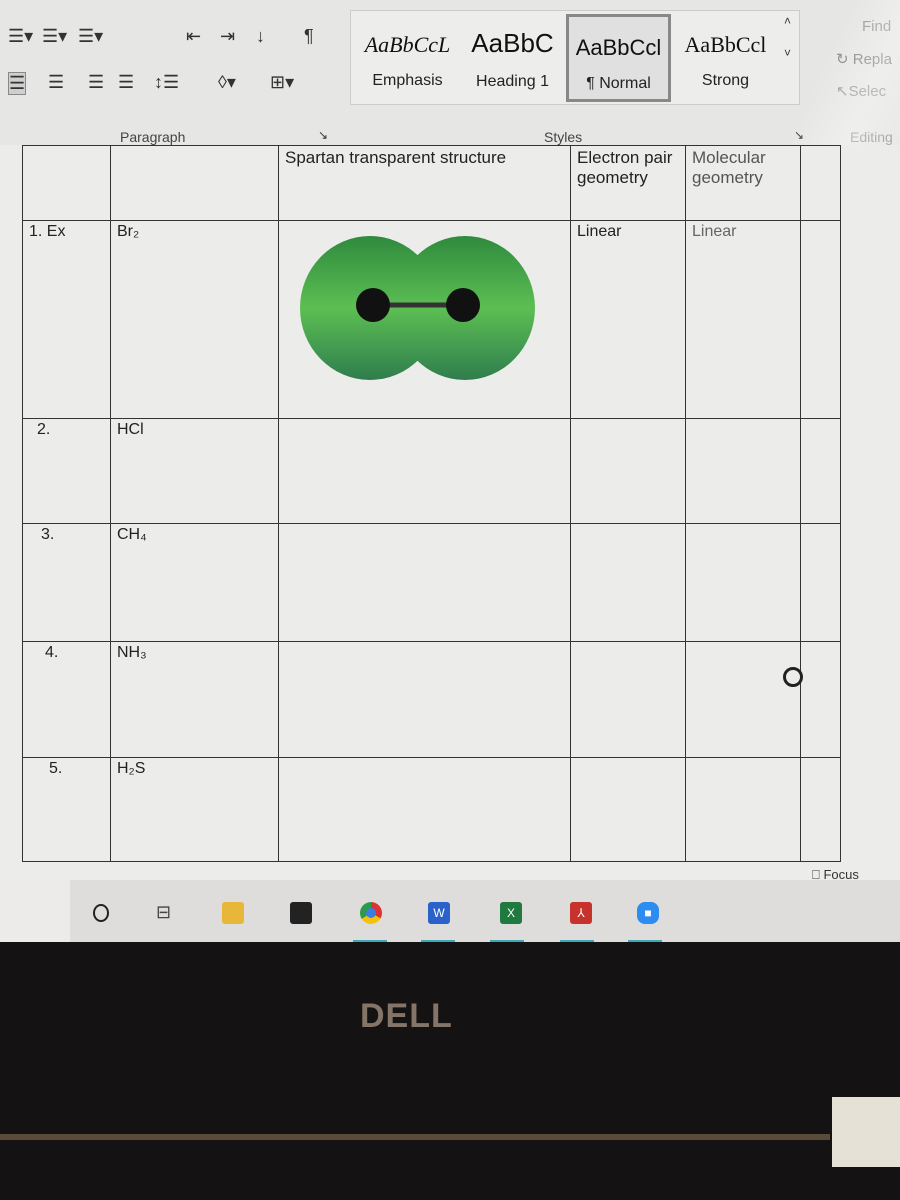 This screenshot has width=900, height=1200. Describe the element at coordinates (309, 36) in the screenshot. I see `pilcrow-icon: ¶` at that location.